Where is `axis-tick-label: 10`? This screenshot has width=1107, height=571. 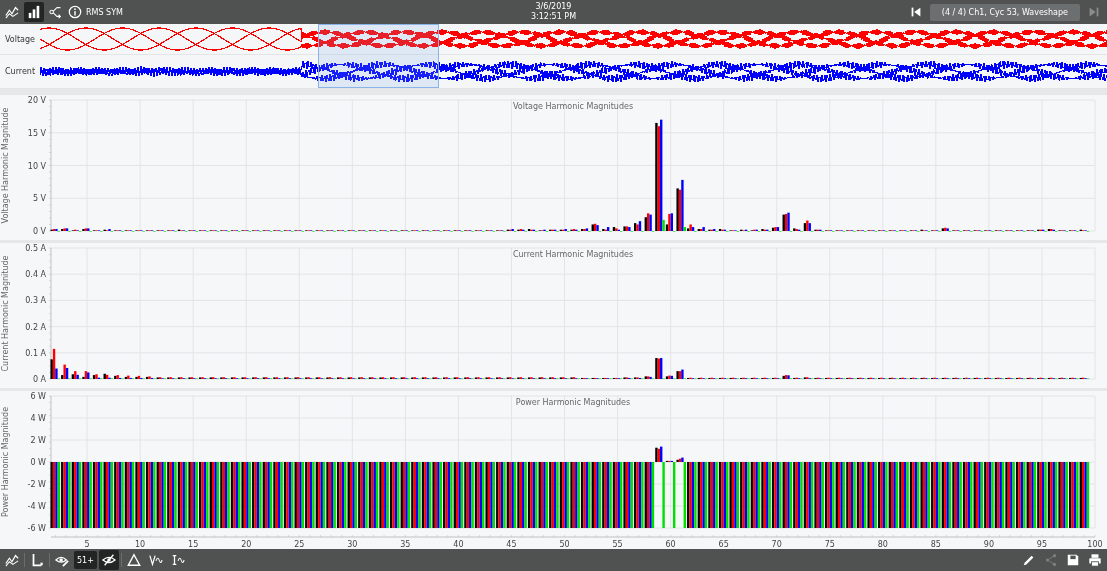 axis-tick-label: 10 is located at coordinates (140, 544).